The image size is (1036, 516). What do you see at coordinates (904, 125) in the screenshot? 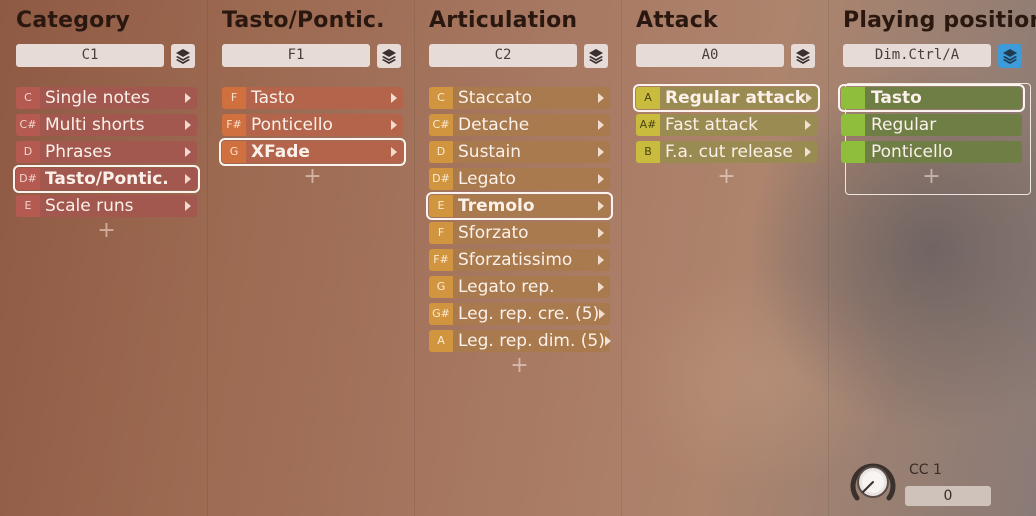
I see `item-label: Regular` at bounding box center [904, 125].